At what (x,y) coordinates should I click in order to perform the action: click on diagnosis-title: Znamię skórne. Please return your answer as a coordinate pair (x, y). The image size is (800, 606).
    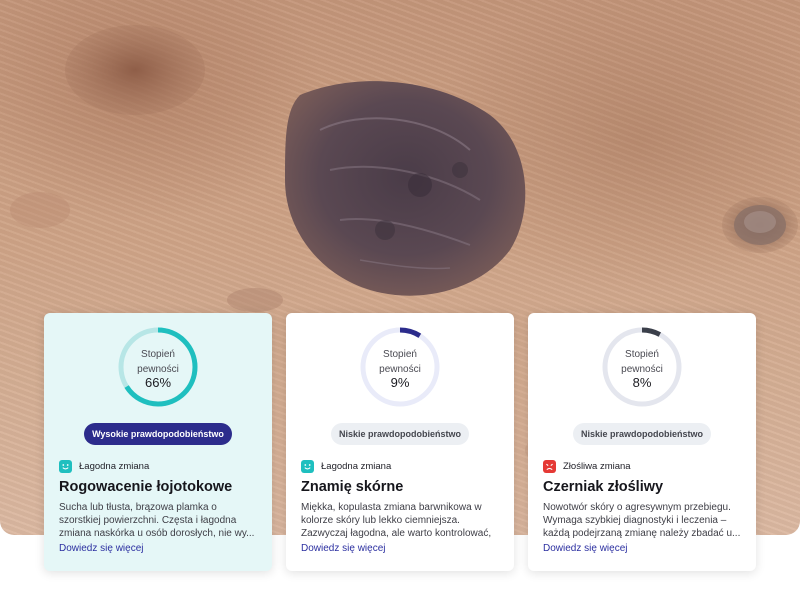
    Looking at the image, I should click on (352, 487).